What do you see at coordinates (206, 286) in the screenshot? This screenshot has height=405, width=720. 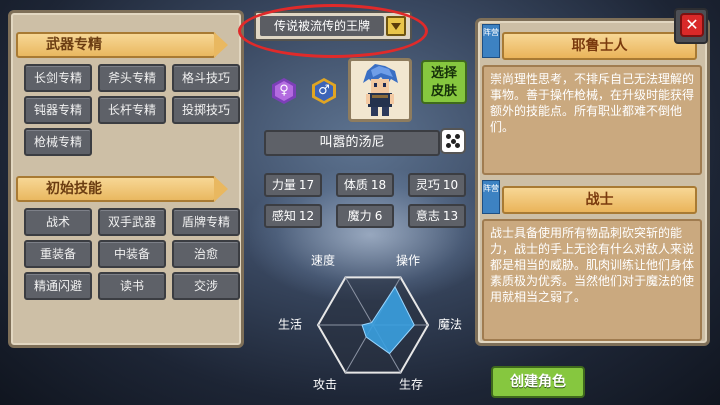 I see `initial-skill-button-8: 交涉` at bounding box center [206, 286].